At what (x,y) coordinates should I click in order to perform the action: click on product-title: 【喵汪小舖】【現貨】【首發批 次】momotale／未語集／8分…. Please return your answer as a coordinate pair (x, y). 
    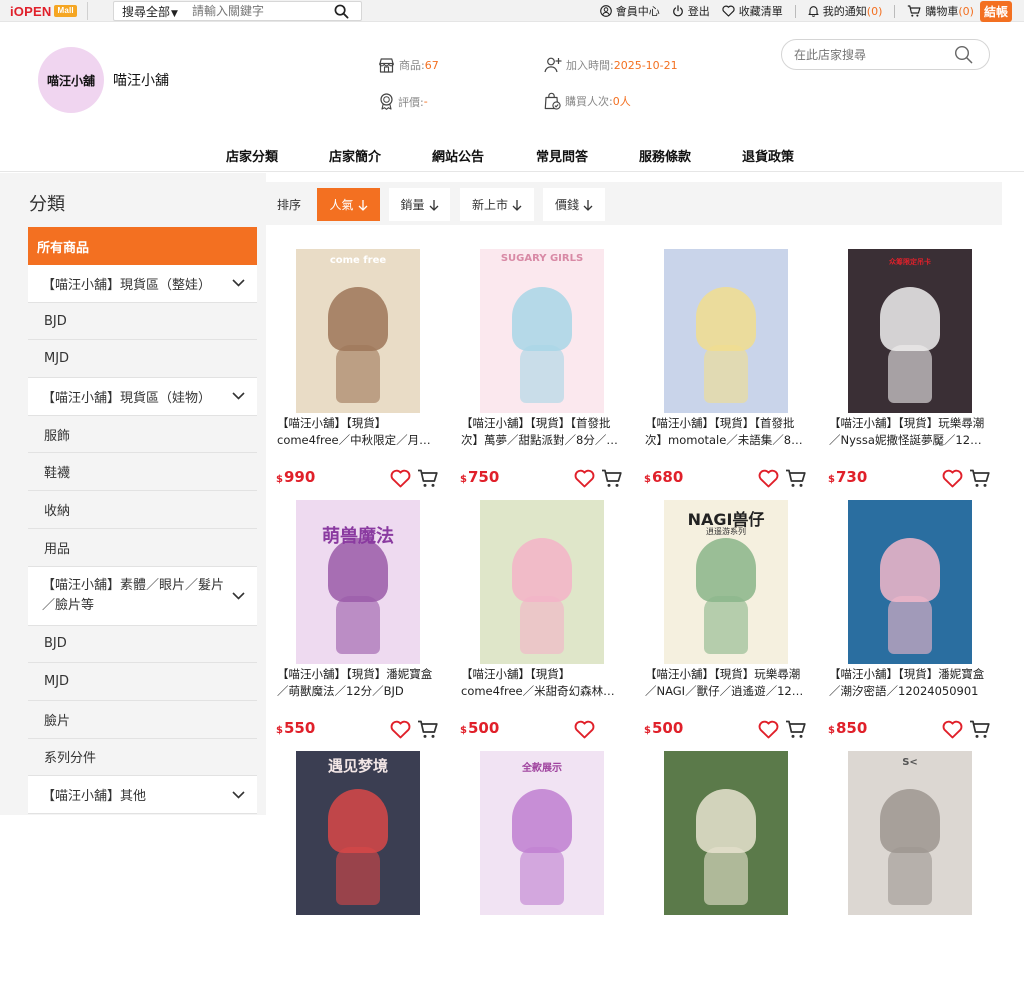
    Looking at the image, I should click on (726, 432).